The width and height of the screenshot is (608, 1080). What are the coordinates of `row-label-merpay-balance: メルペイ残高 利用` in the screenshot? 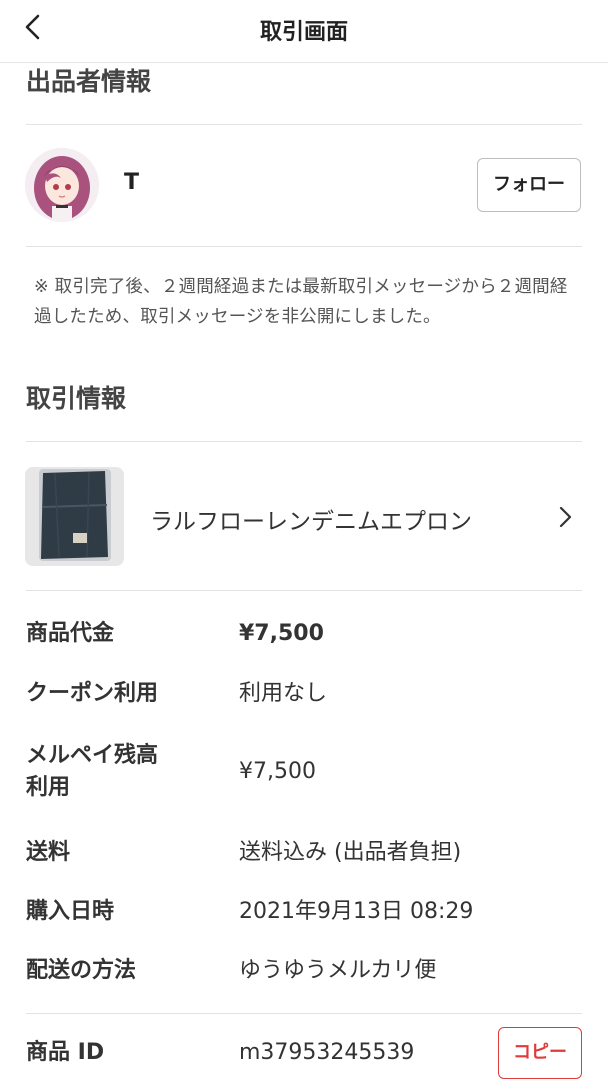 It's located at (92, 771).